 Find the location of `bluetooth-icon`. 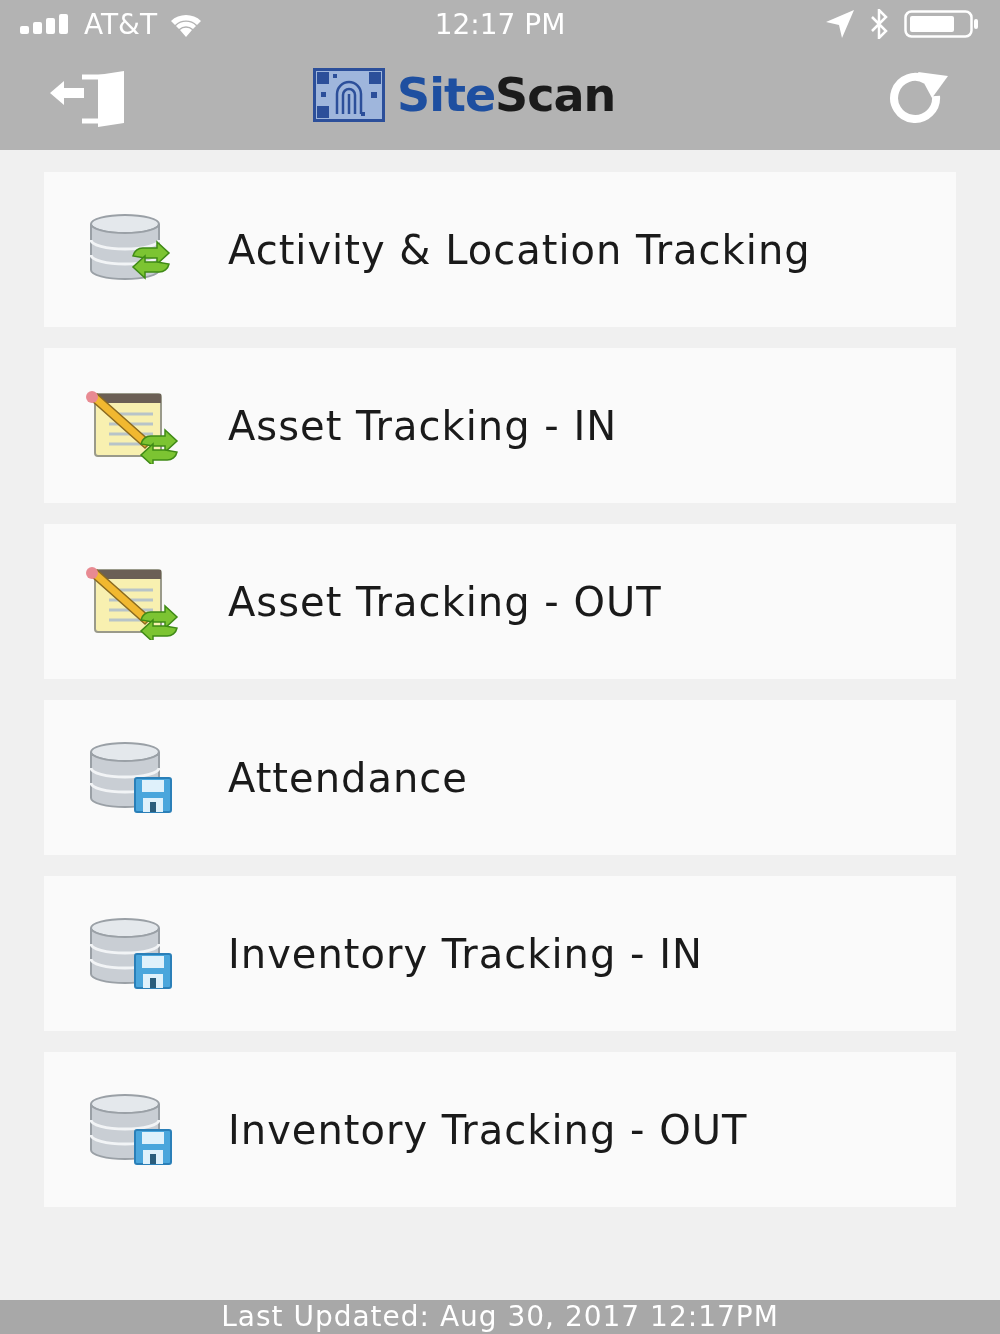

bluetooth-icon is located at coordinates (879, 24).